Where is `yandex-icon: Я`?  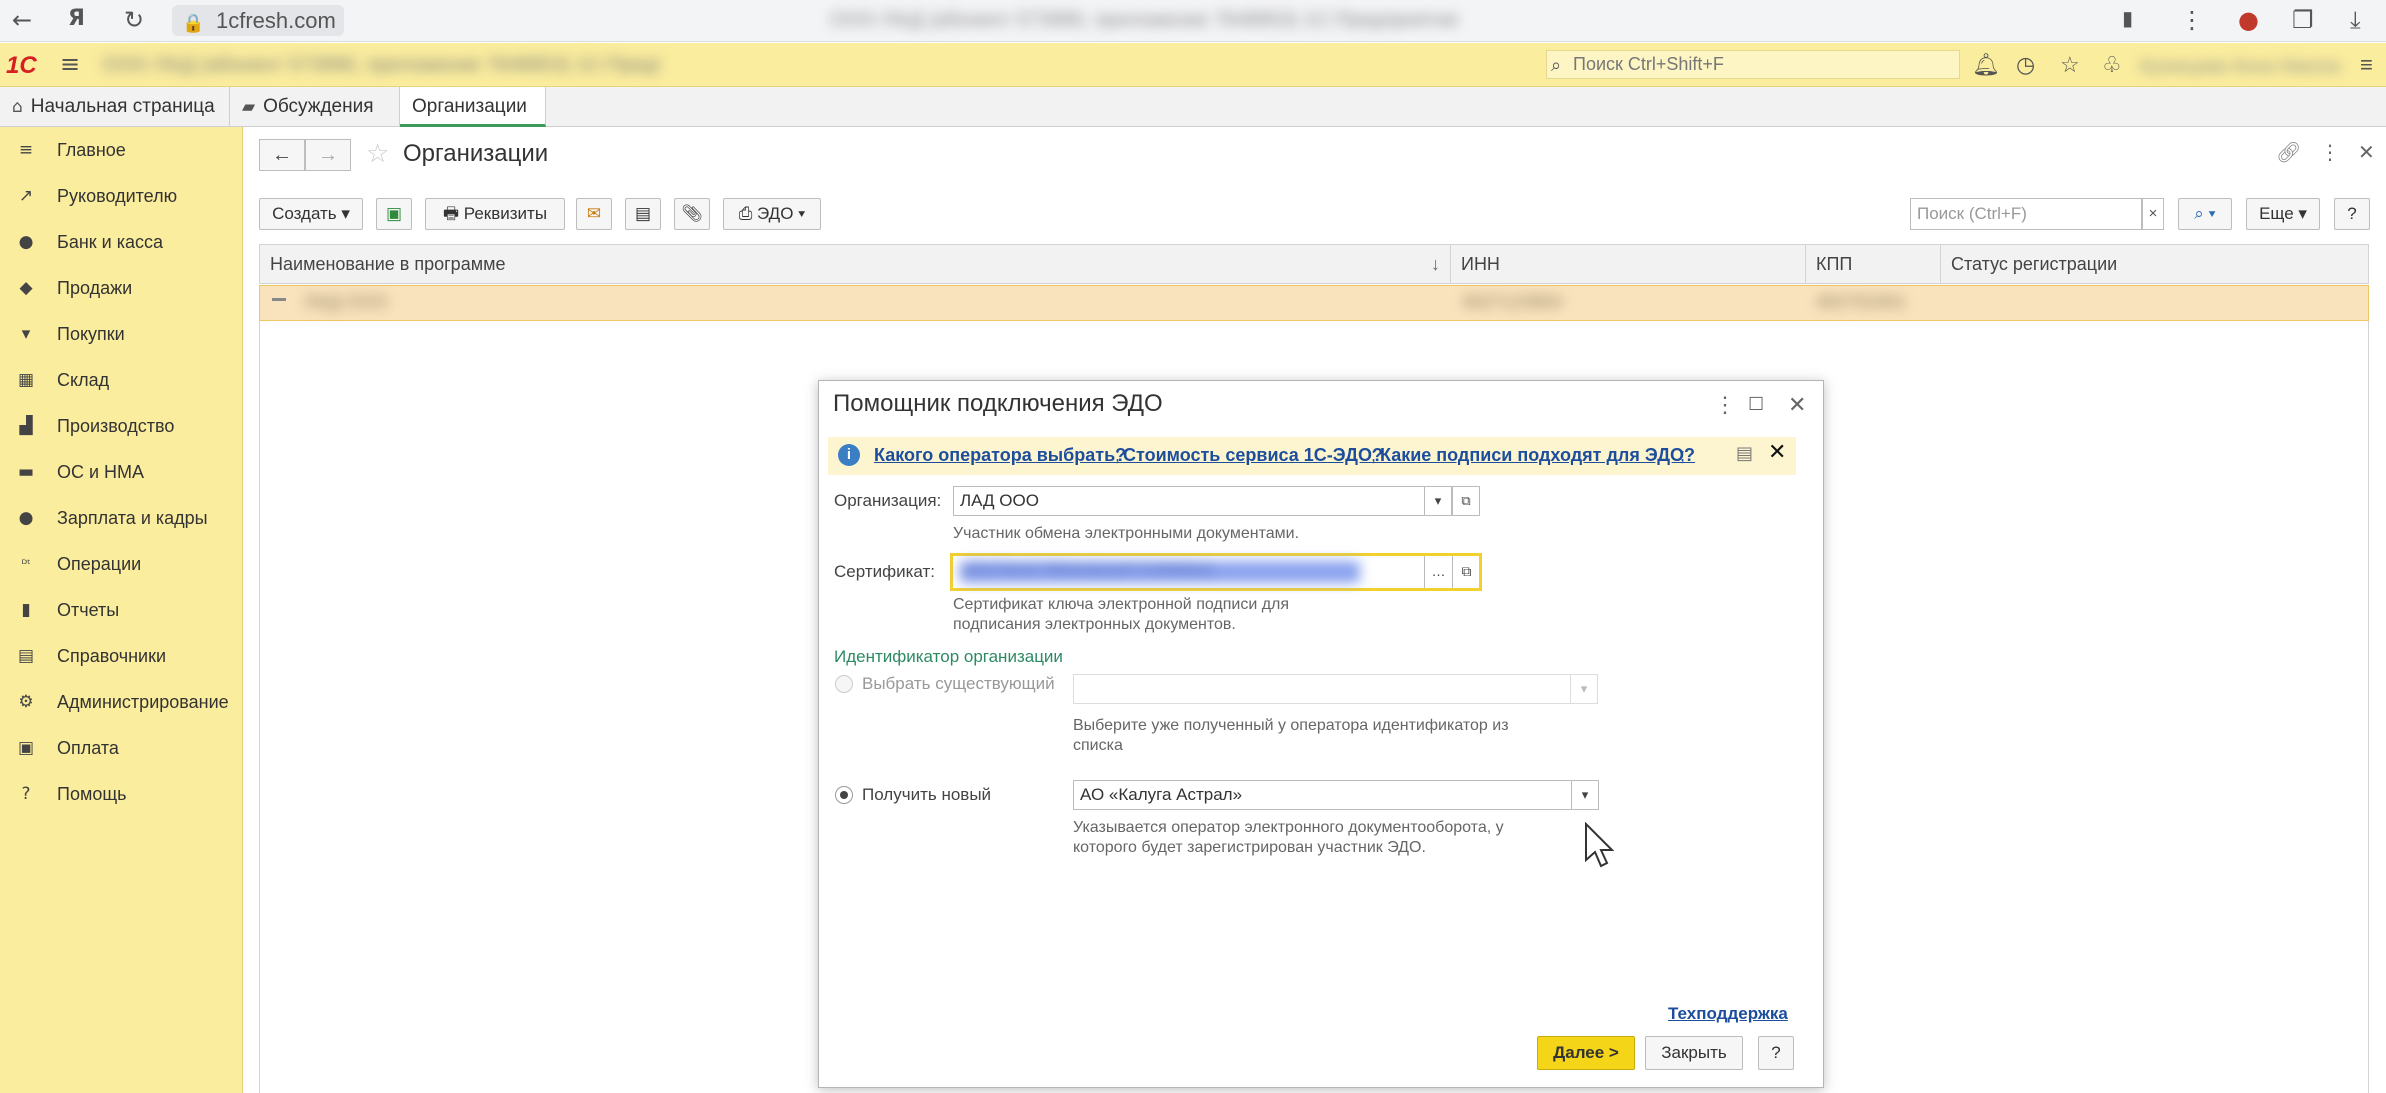
yandex-icon: Я is located at coordinates (76, 18).